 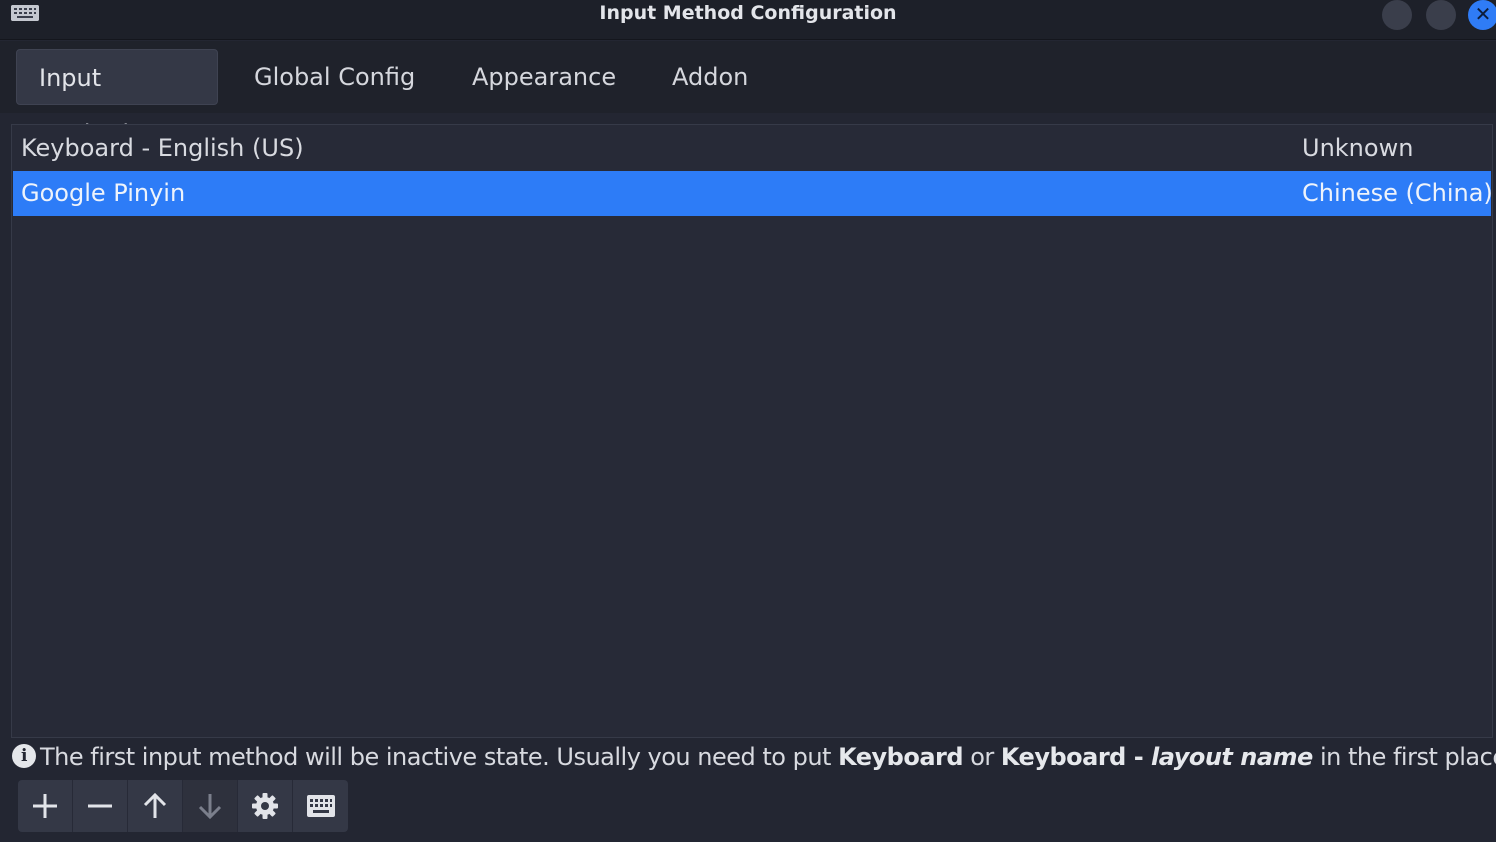 I want to click on info-italic-layout-name: layout name, so click(x=1232, y=757).